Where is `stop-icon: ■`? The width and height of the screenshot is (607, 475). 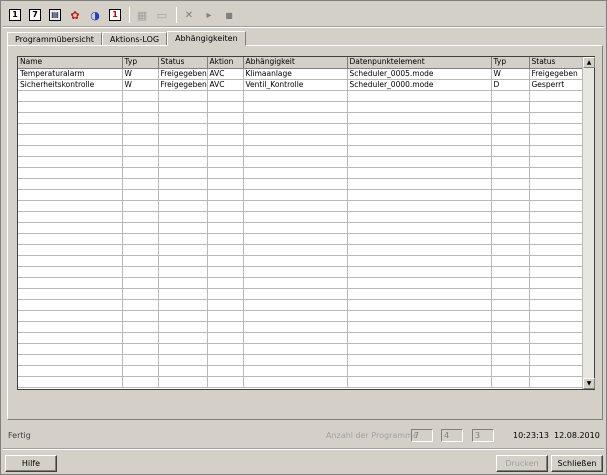 stop-icon: ■ is located at coordinates (229, 15).